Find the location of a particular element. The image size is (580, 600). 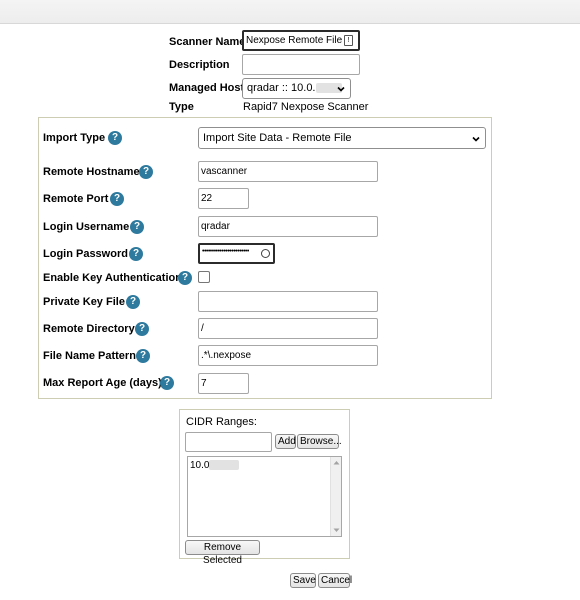

enable-key-auth-label: Enable Key Authentication is located at coordinates (112, 278).